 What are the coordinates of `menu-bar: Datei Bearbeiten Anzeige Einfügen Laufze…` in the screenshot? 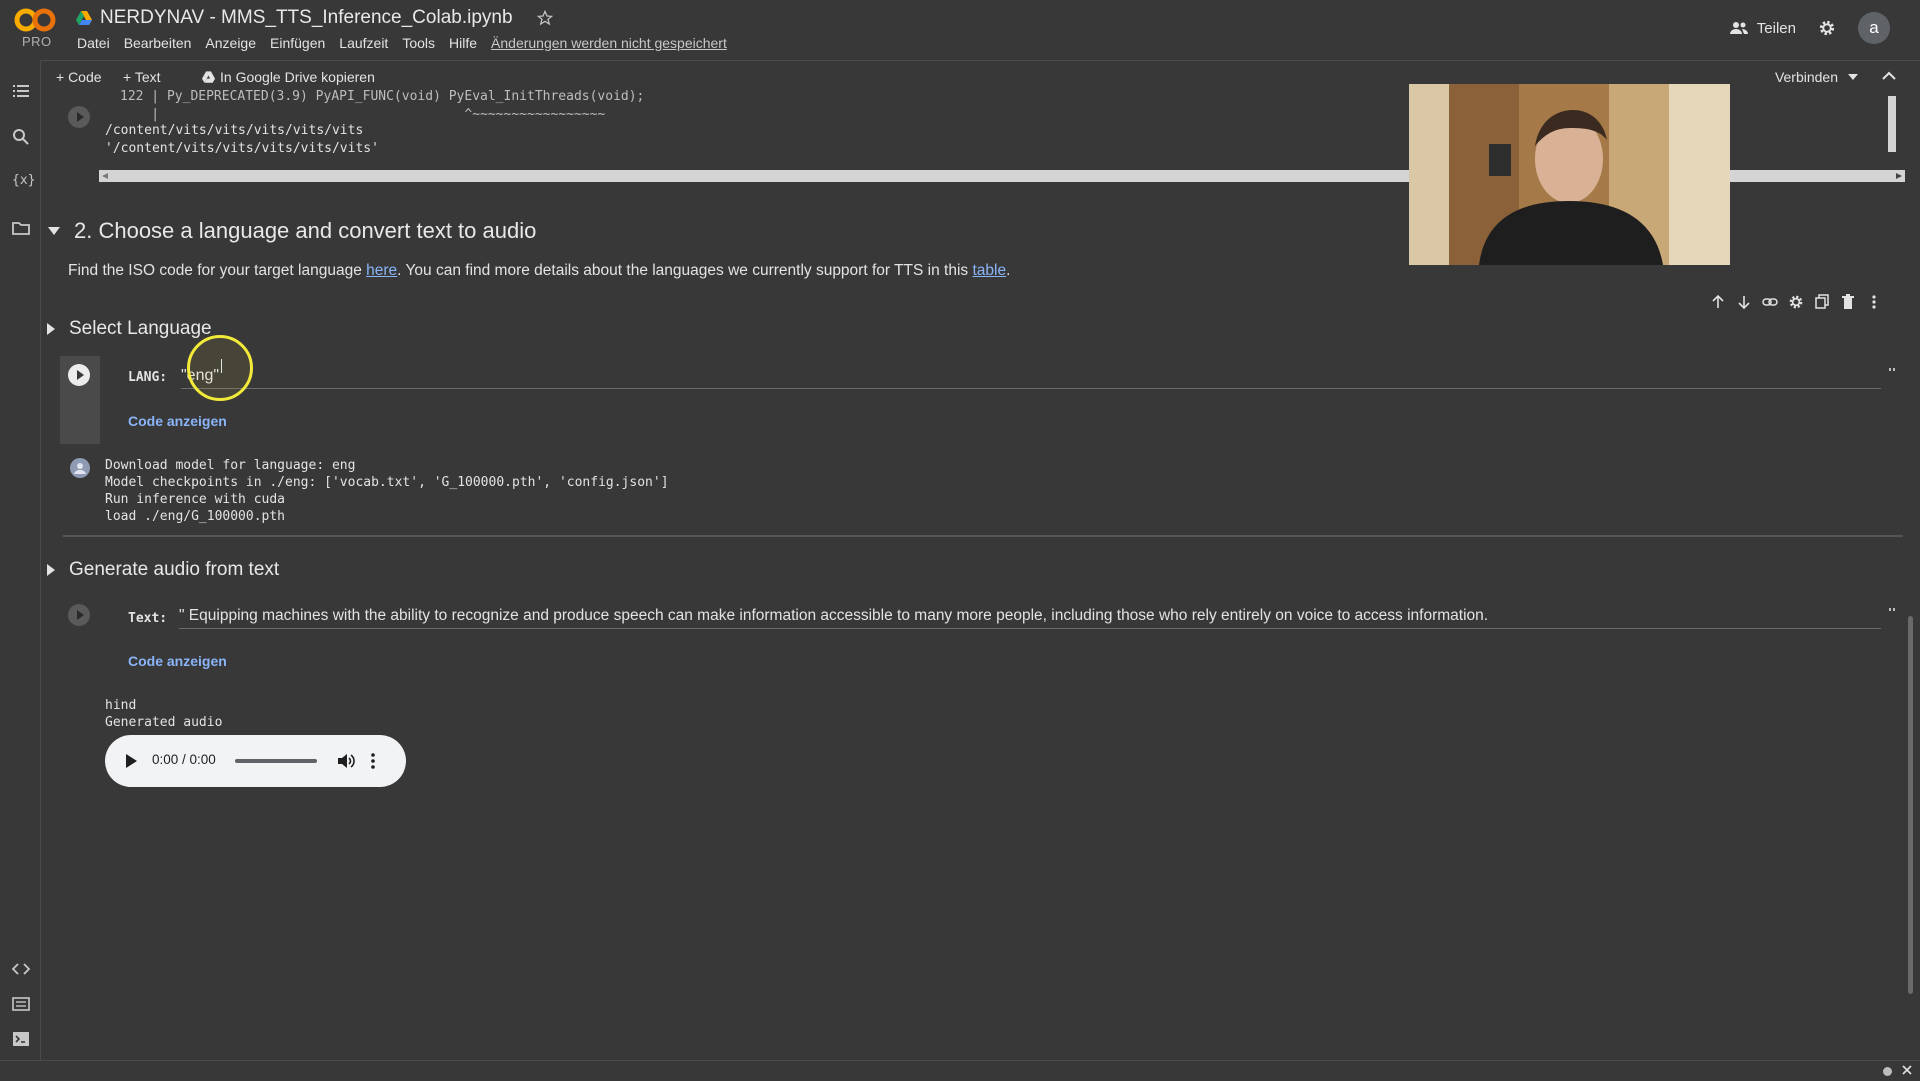 It's located at (402, 43).